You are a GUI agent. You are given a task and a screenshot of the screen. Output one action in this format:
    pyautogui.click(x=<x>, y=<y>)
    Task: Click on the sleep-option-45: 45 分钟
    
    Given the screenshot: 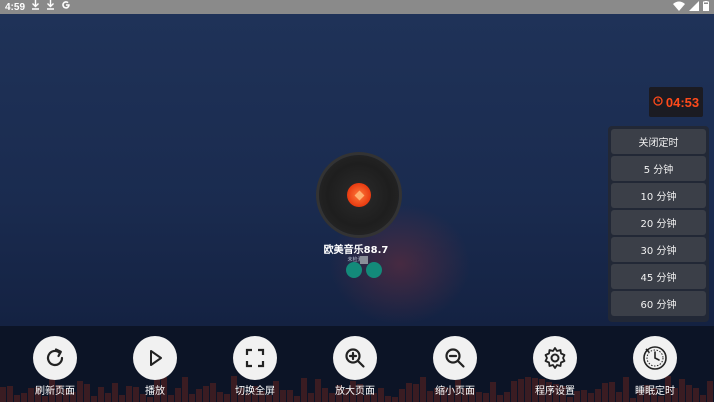 What is the action you would take?
    pyautogui.click(x=658, y=276)
    